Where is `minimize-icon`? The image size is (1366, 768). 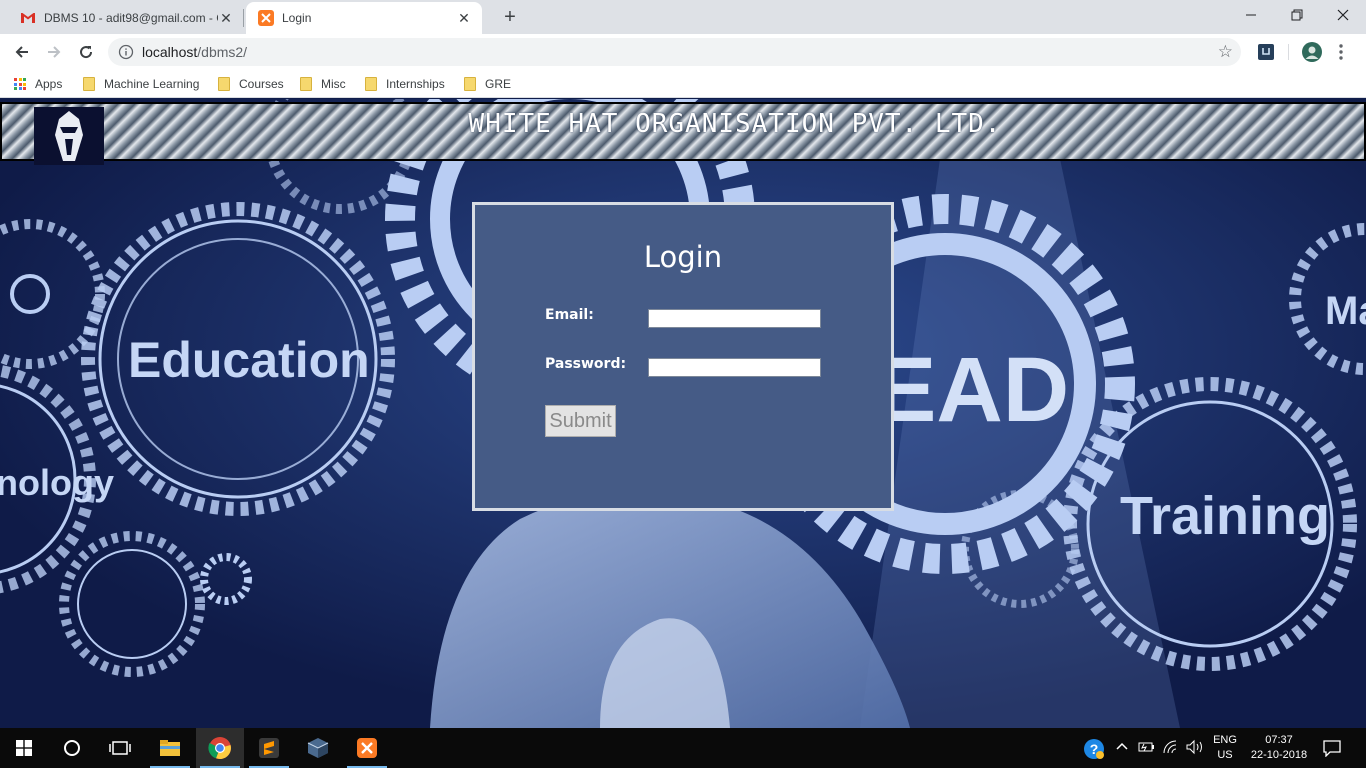
minimize-icon is located at coordinates (1251, 15).